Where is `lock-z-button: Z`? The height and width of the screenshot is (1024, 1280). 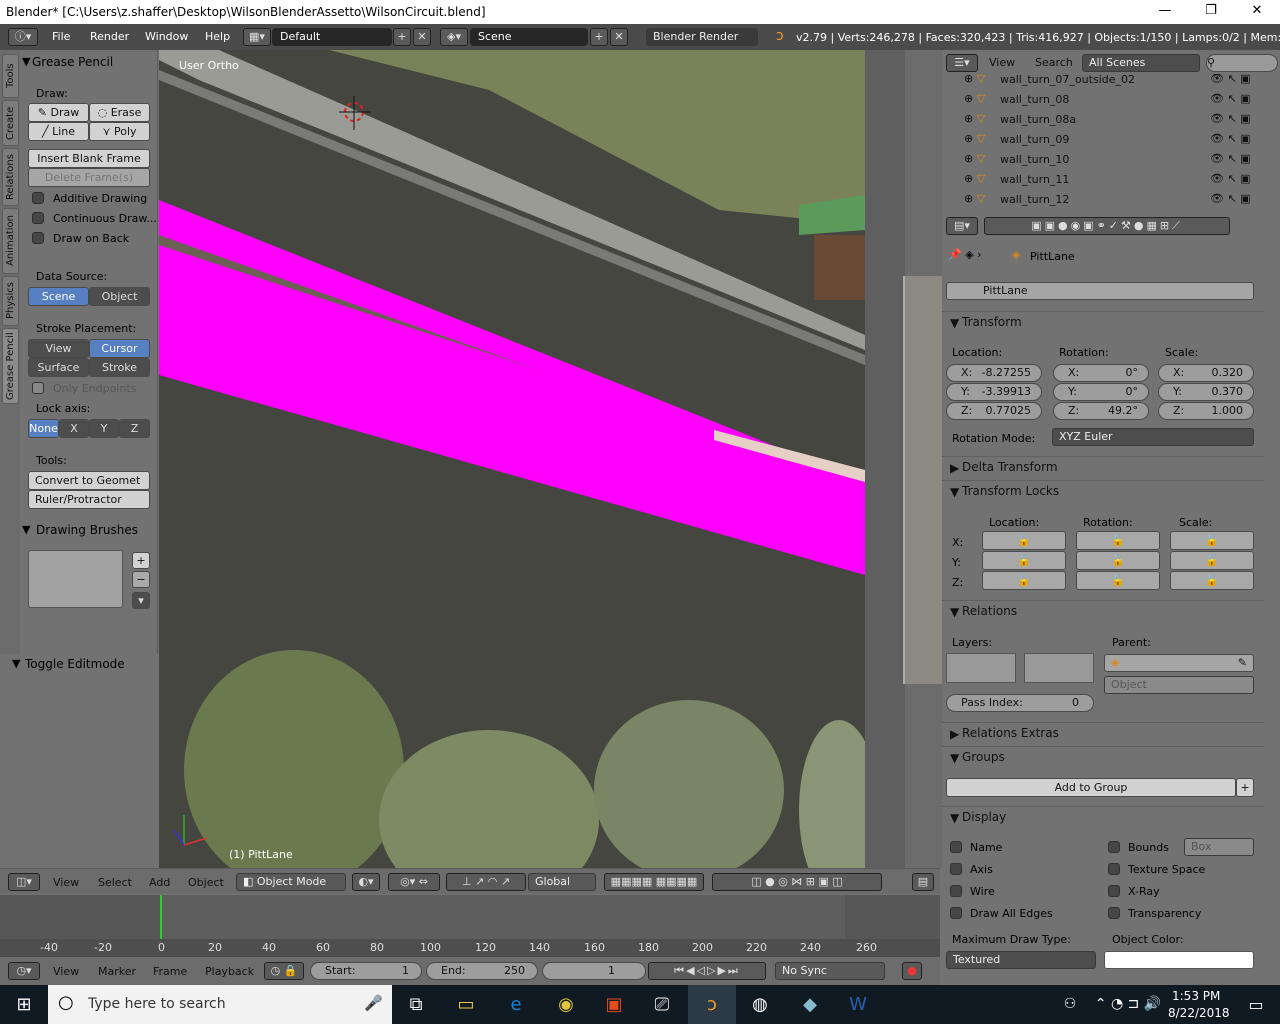 lock-z-button: Z is located at coordinates (134, 428).